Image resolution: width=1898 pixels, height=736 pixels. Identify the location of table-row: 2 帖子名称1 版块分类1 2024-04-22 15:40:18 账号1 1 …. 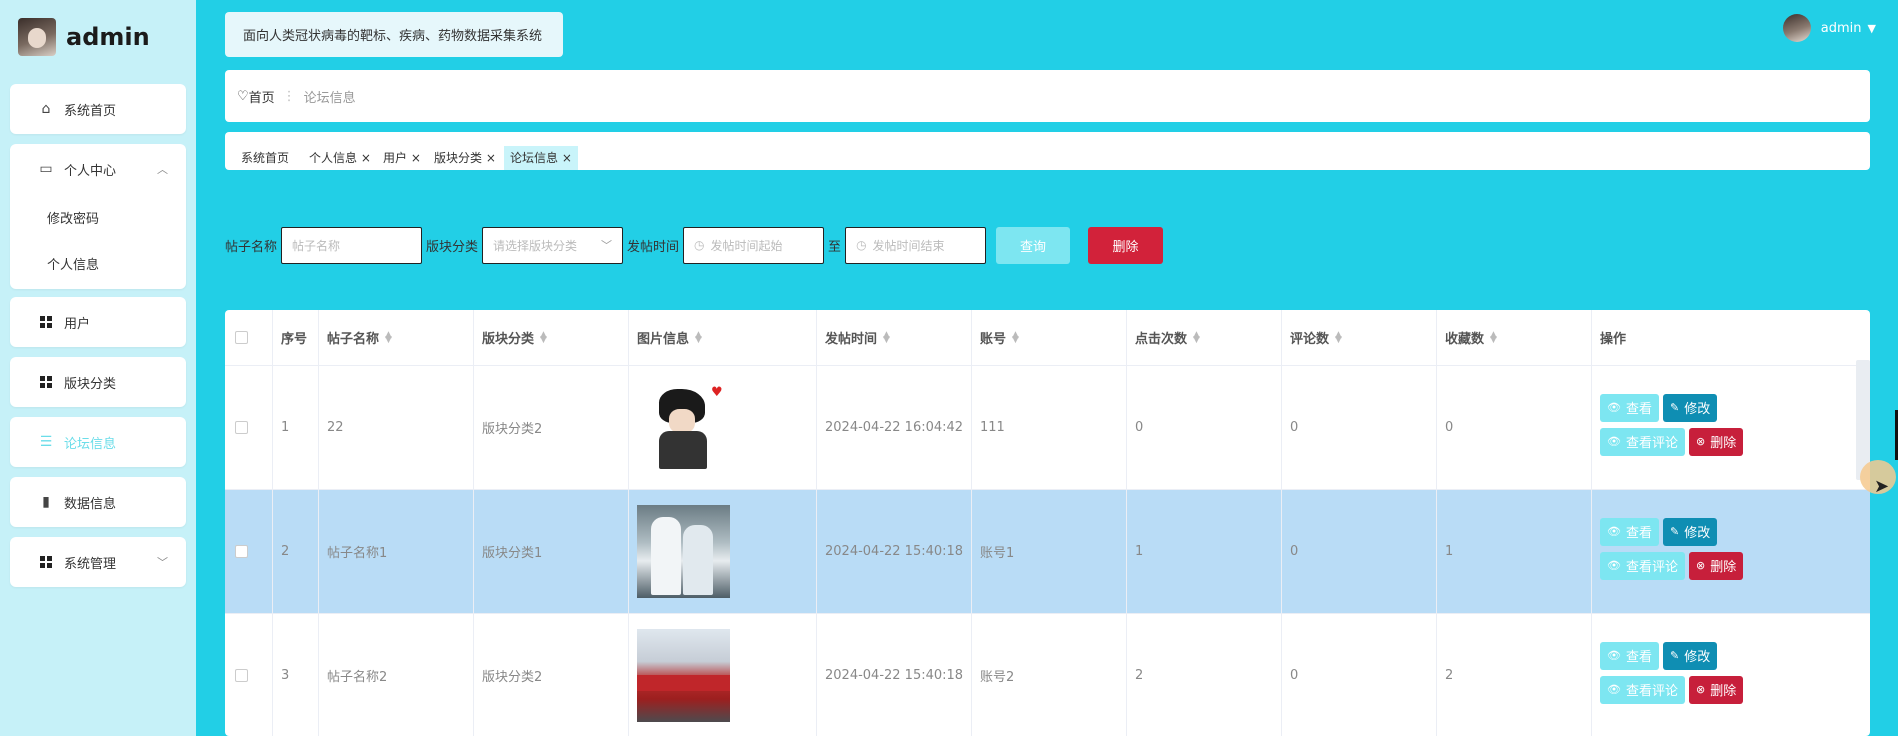
(1047, 552).